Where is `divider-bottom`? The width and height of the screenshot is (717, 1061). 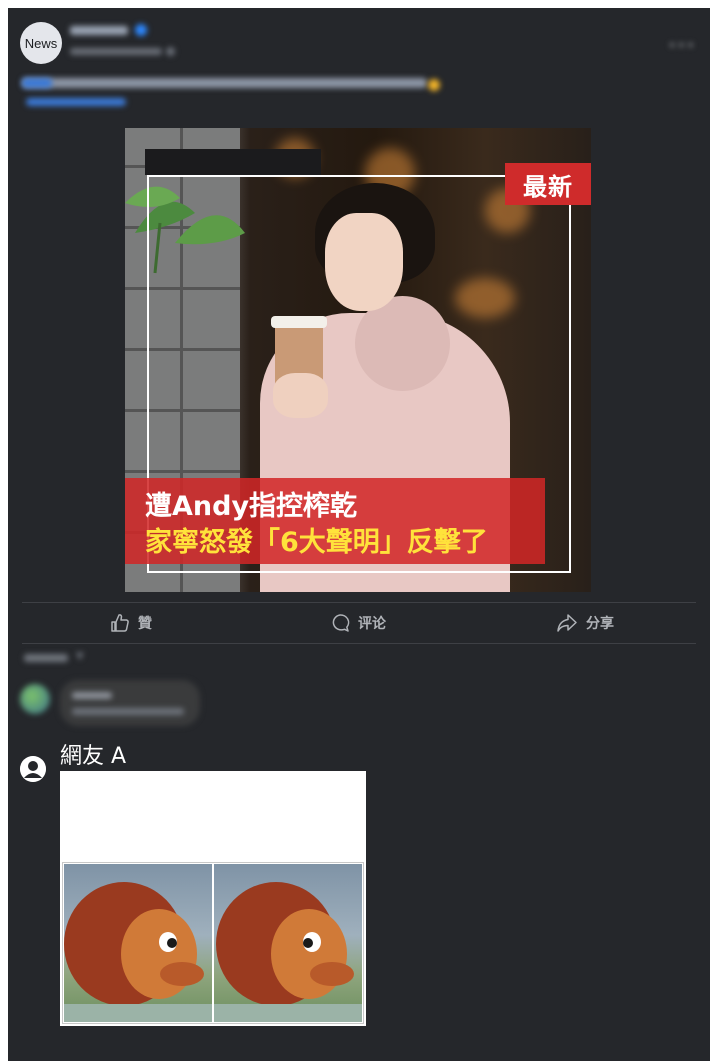 divider-bottom is located at coordinates (359, 643).